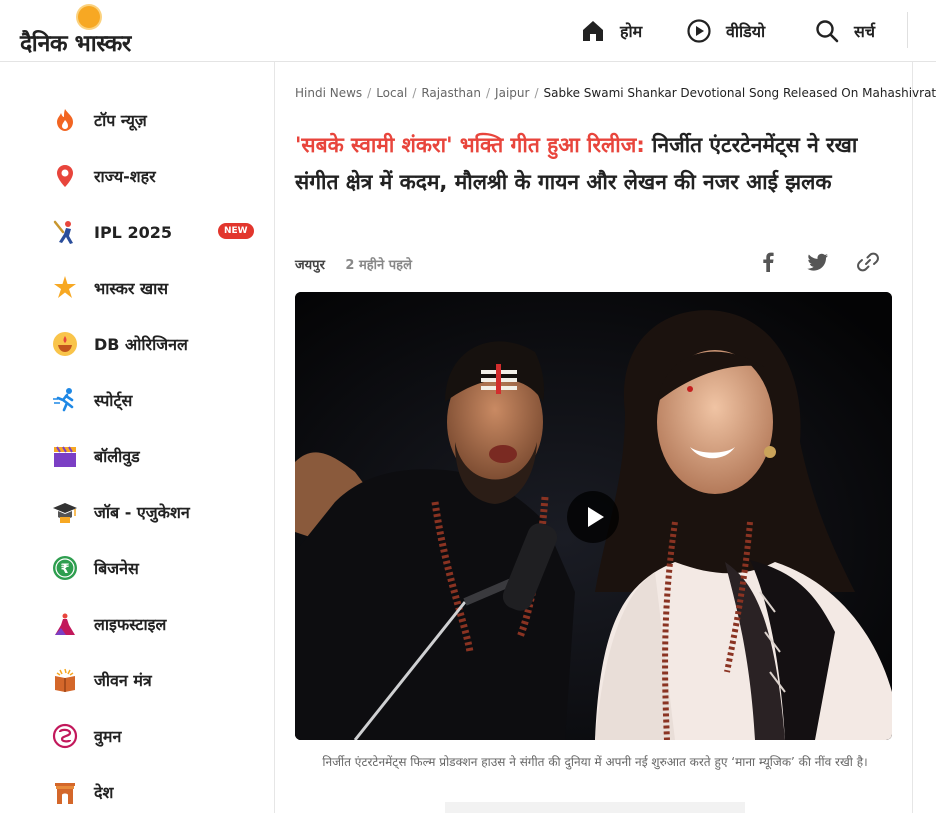  I want to click on nav-home-label: होम, so click(631, 31).